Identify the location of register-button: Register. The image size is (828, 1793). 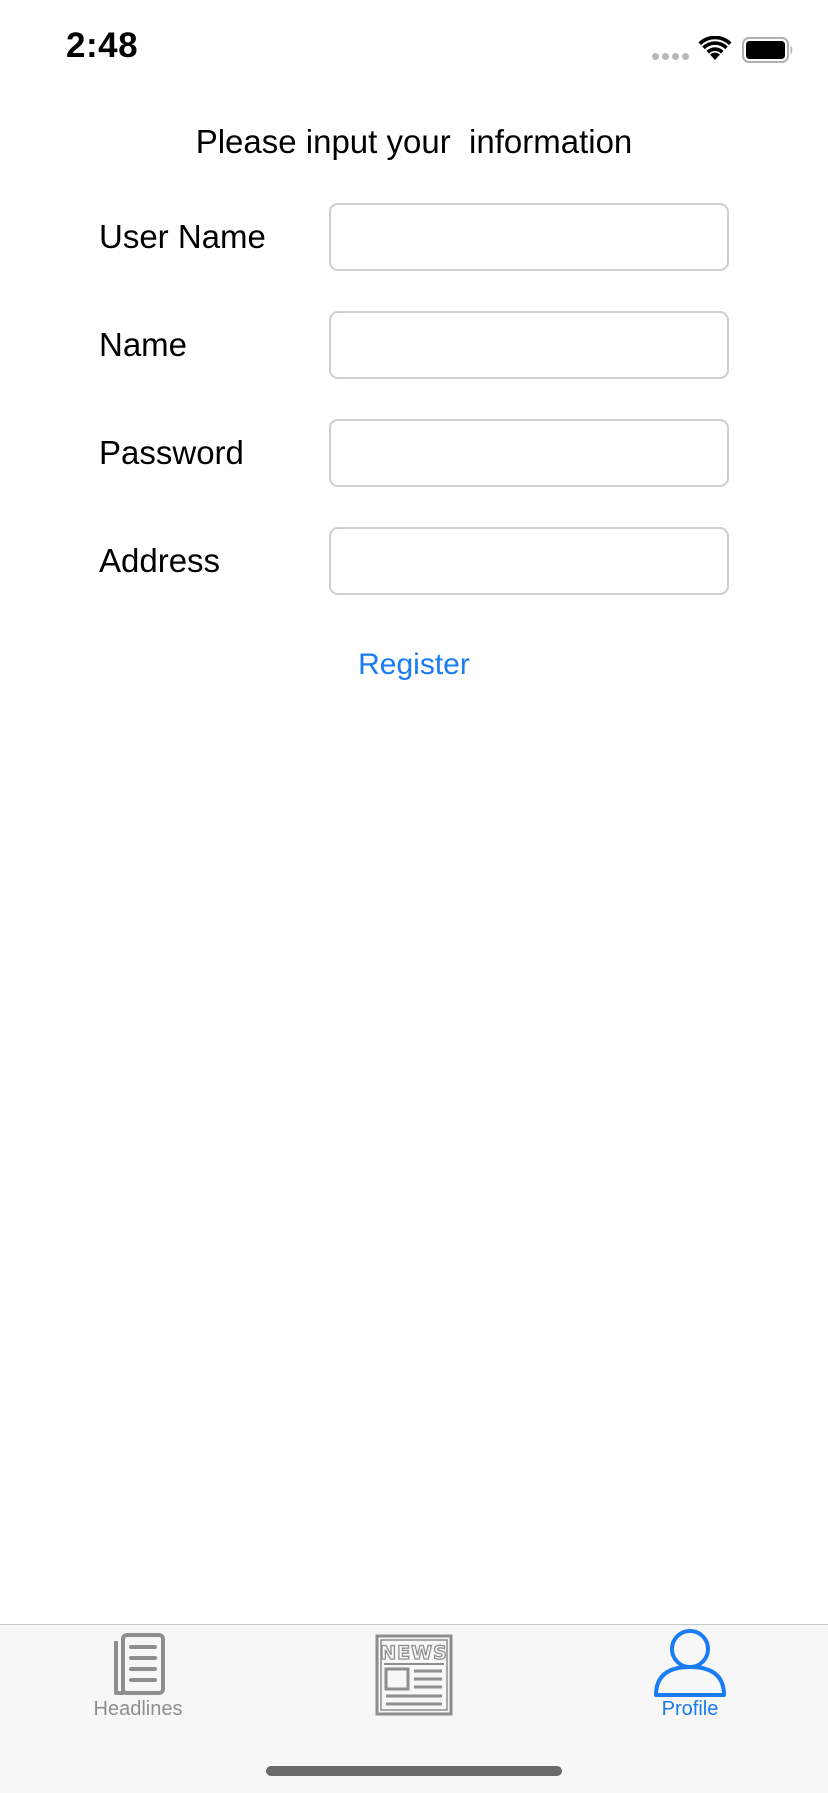
(414, 665).